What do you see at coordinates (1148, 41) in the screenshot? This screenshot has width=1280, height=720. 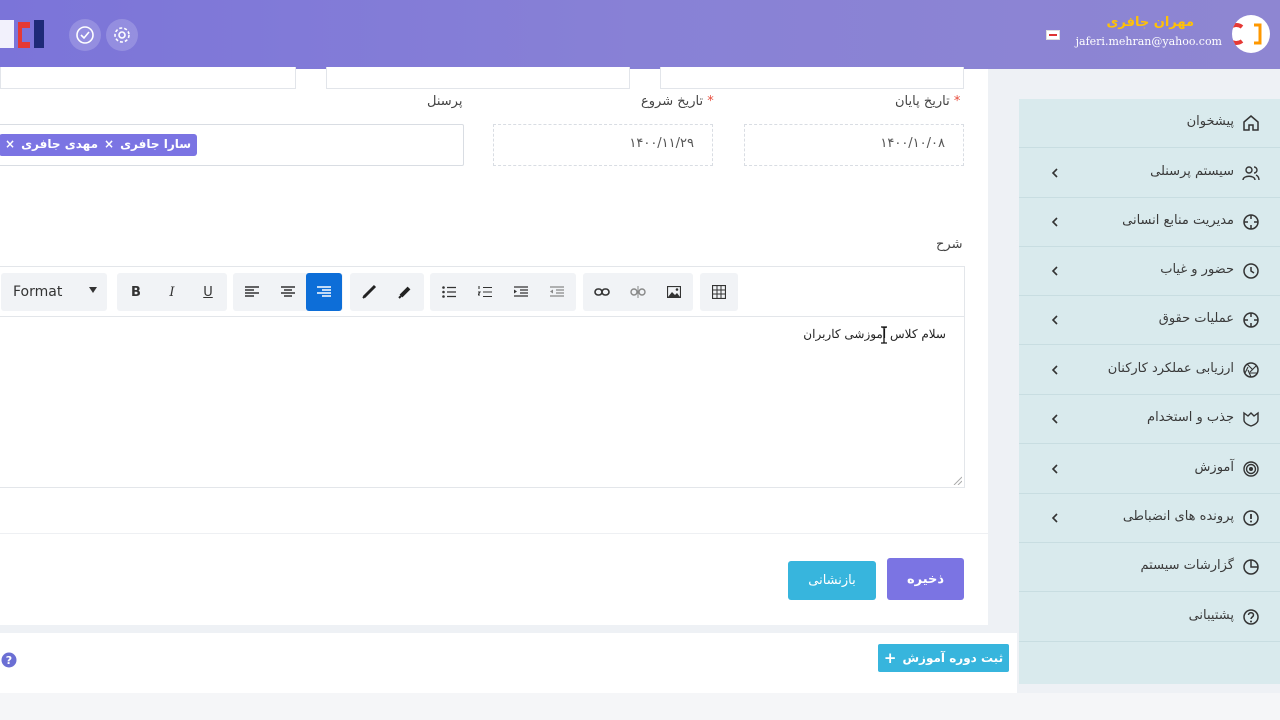 I see `user-email: jaferi.mehran@yahoo.com` at bounding box center [1148, 41].